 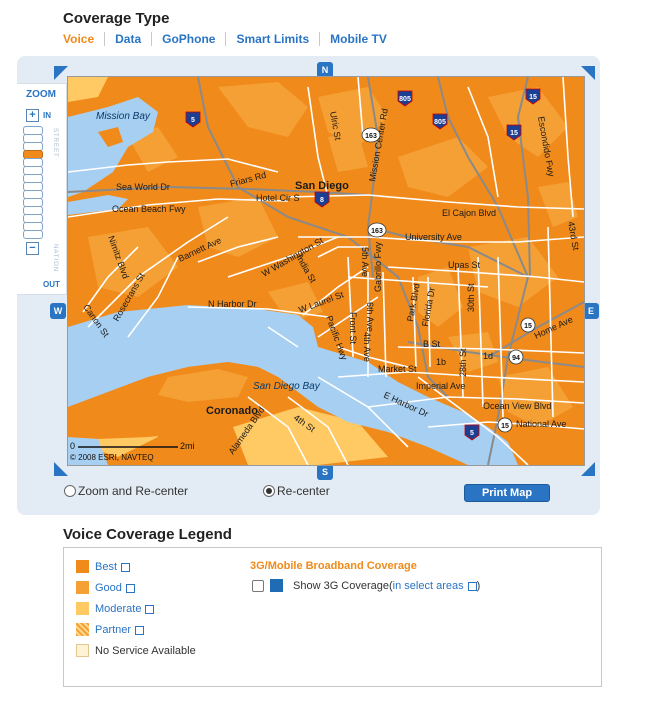 I want to click on route-15-shield: 15, so click(x=528, y=325).